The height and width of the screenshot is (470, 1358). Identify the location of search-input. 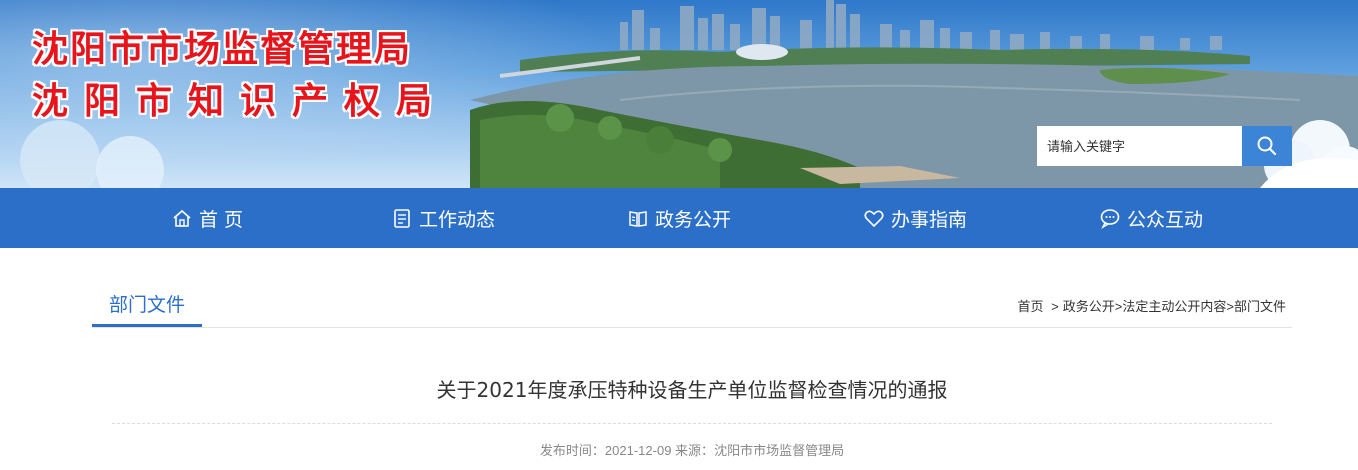
(1139, 146).